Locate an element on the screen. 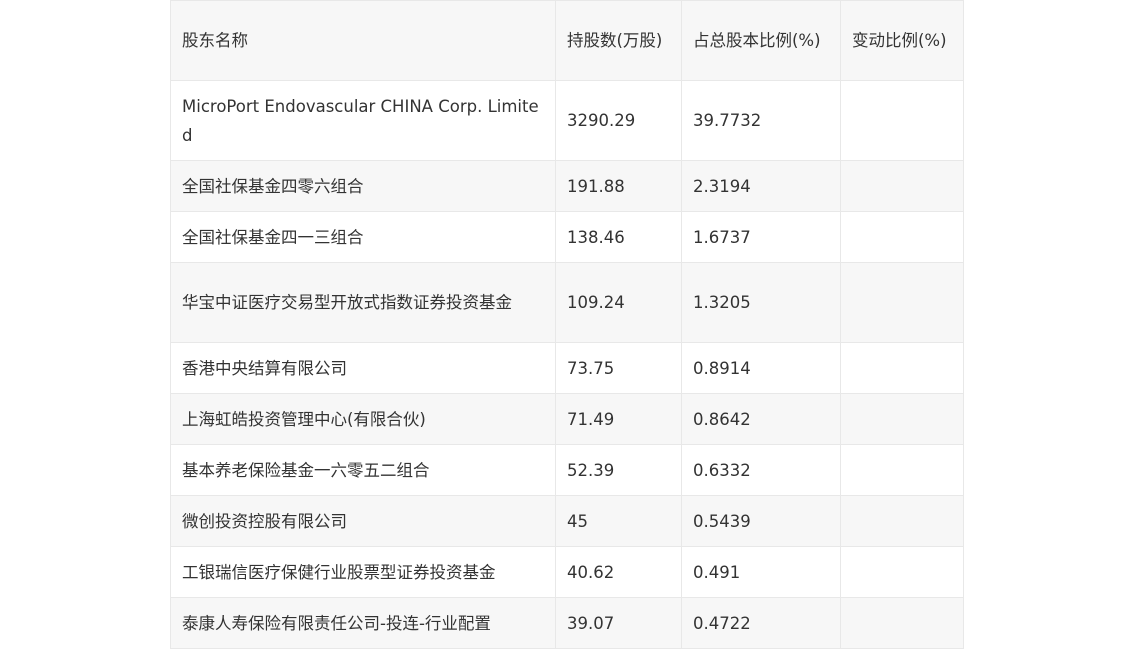 The height and width of the screenshot is (661, 1134). cell-shares-held: 52.39 is located at coordinates (618, 470).